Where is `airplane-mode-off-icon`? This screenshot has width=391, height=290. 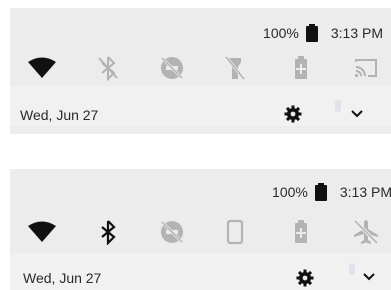
airplane-mode-off-icon is located at coordinates (366, 232).